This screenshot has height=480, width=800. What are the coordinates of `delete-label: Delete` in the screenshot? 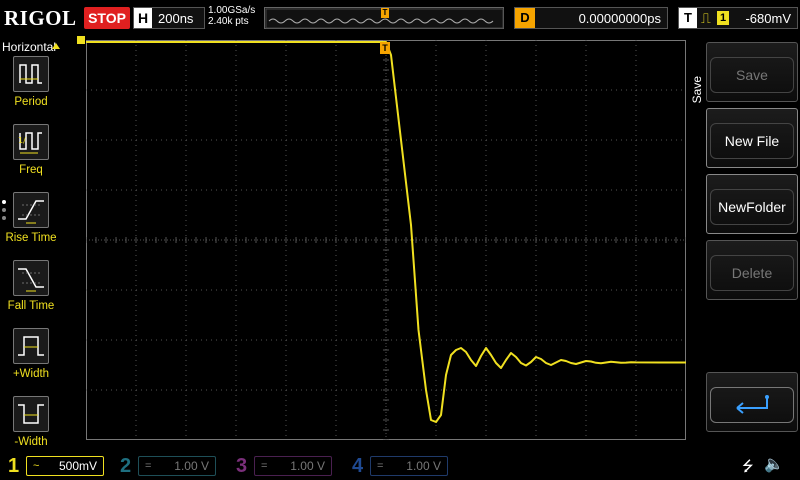 It's located at (752, 273).